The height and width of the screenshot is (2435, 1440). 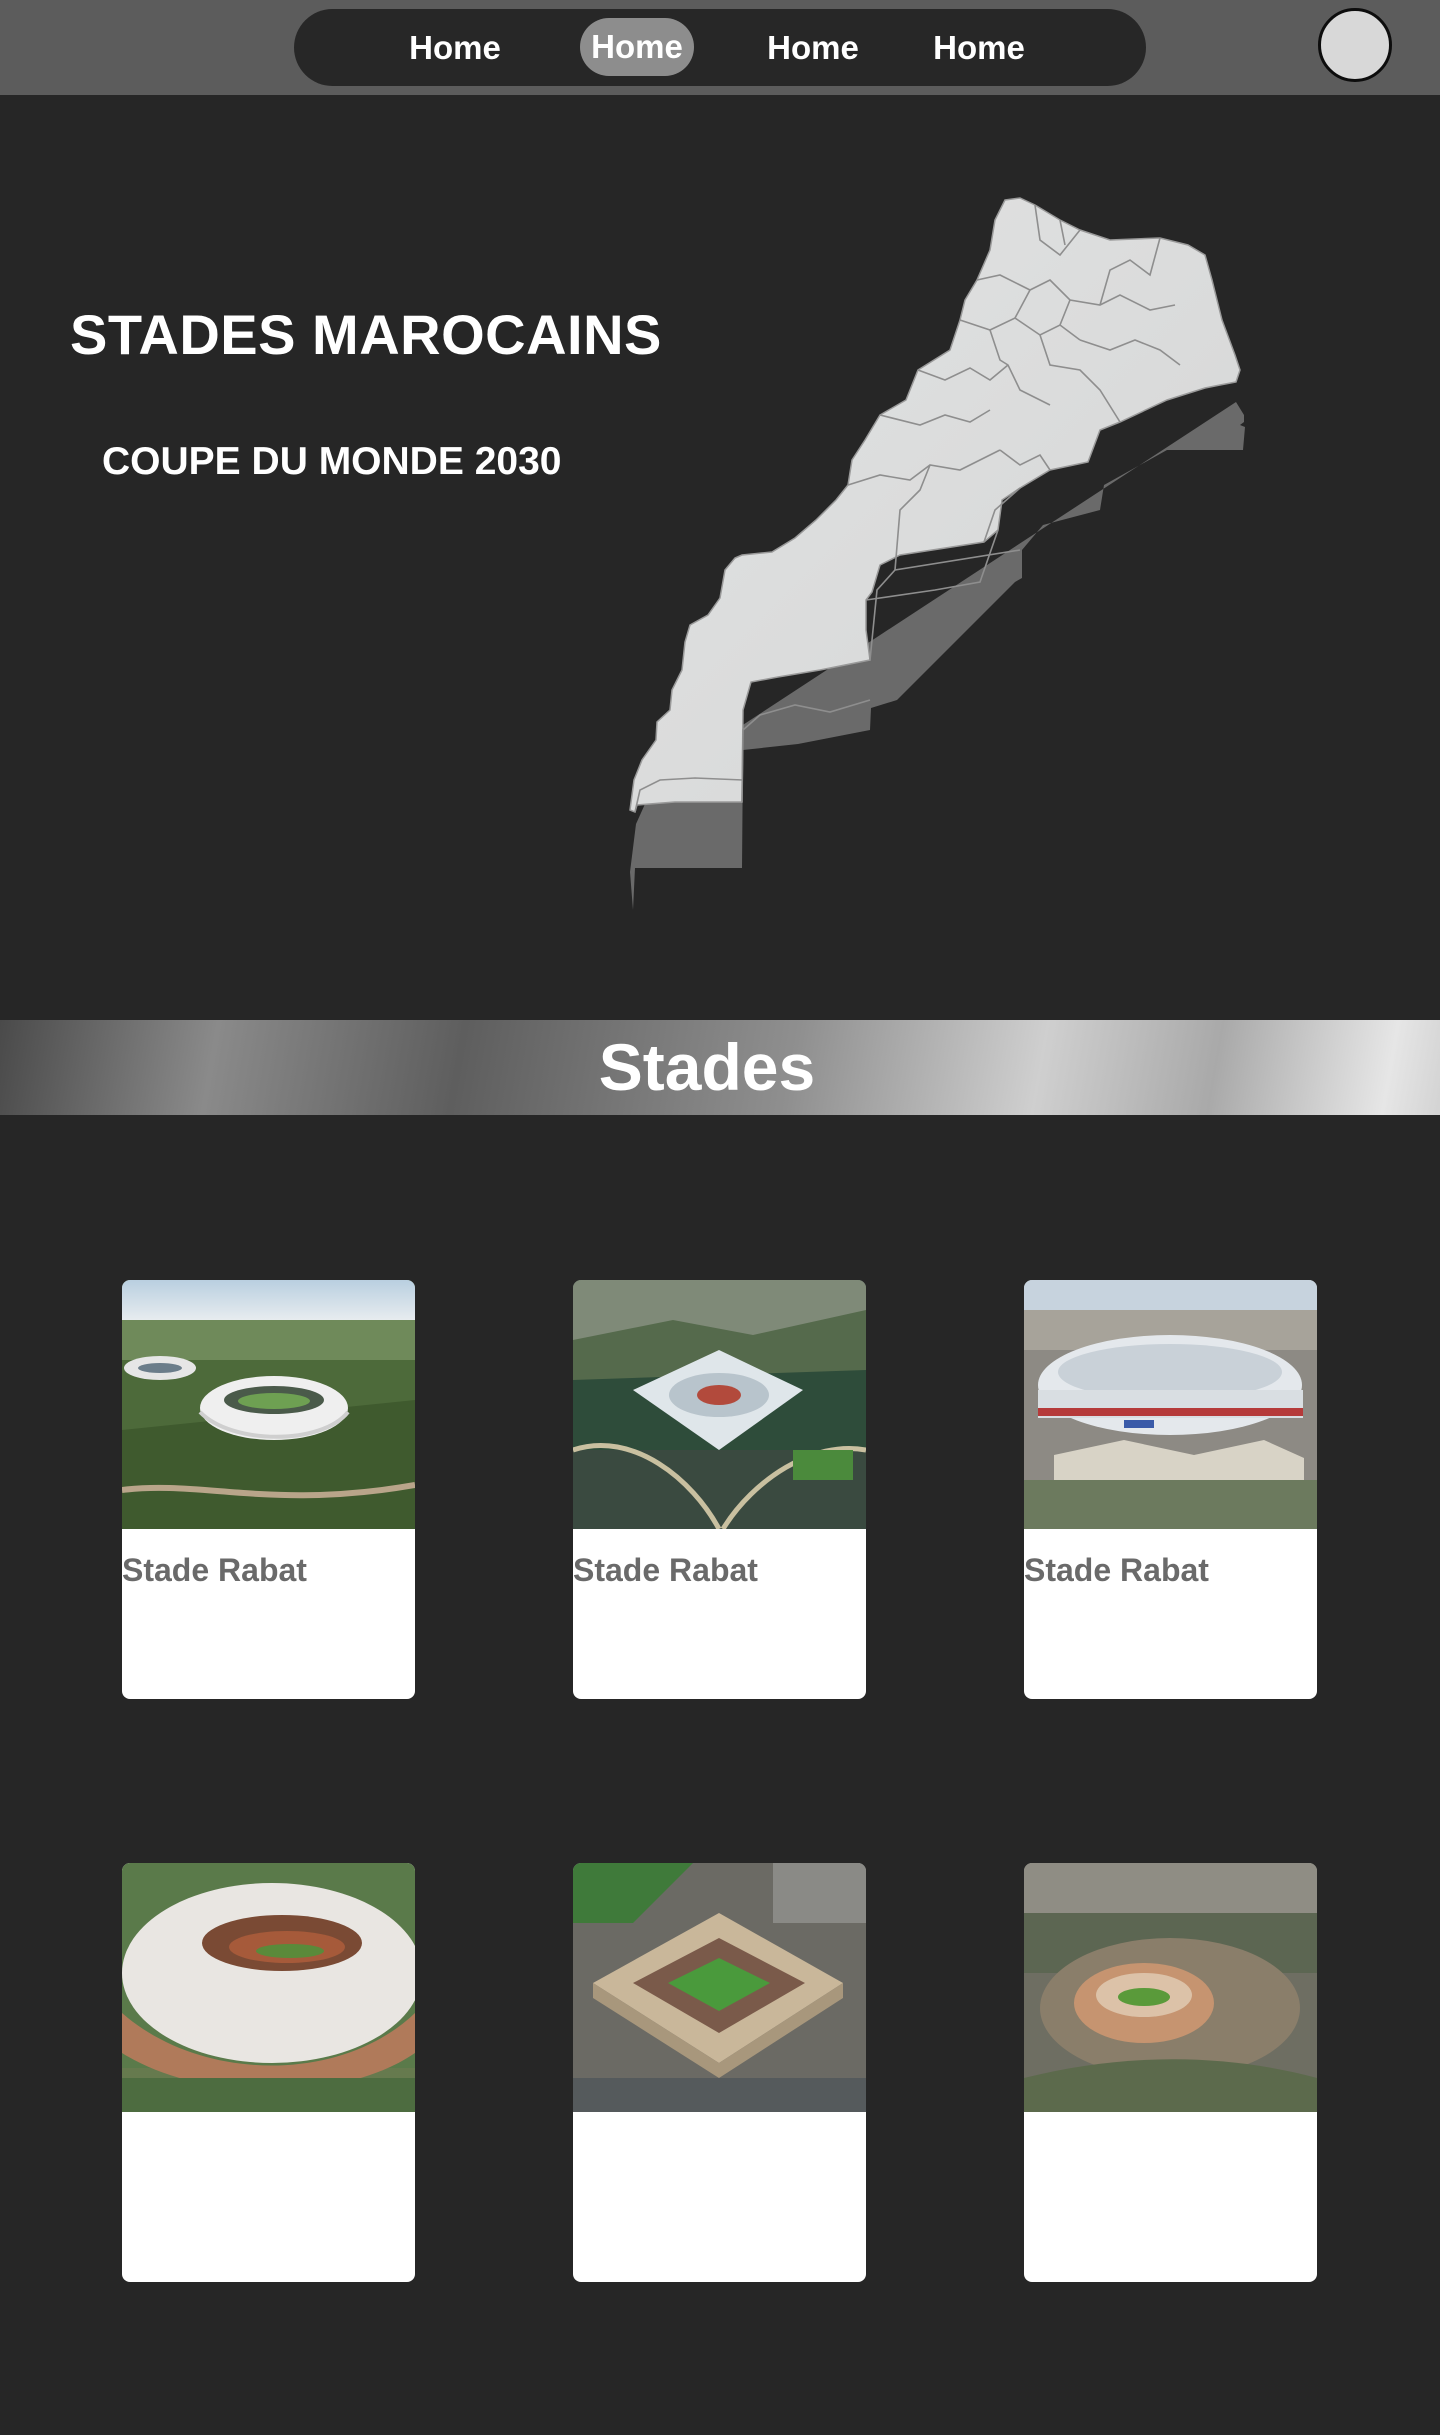 I want to click on nav-item-home-1: Home, so click(x=455, y=47).